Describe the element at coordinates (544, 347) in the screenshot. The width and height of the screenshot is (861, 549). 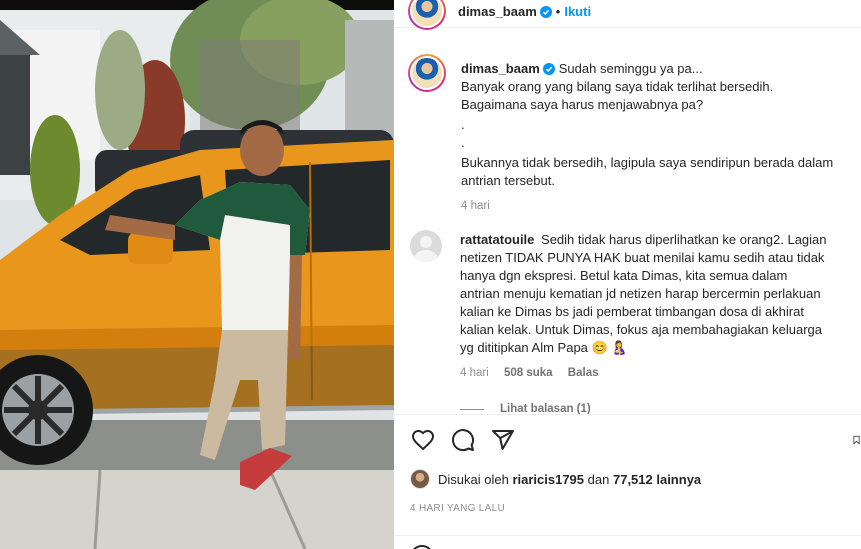
I see `comment-line: yg dititipkan Alm Papa 😊 🤱` at that location.